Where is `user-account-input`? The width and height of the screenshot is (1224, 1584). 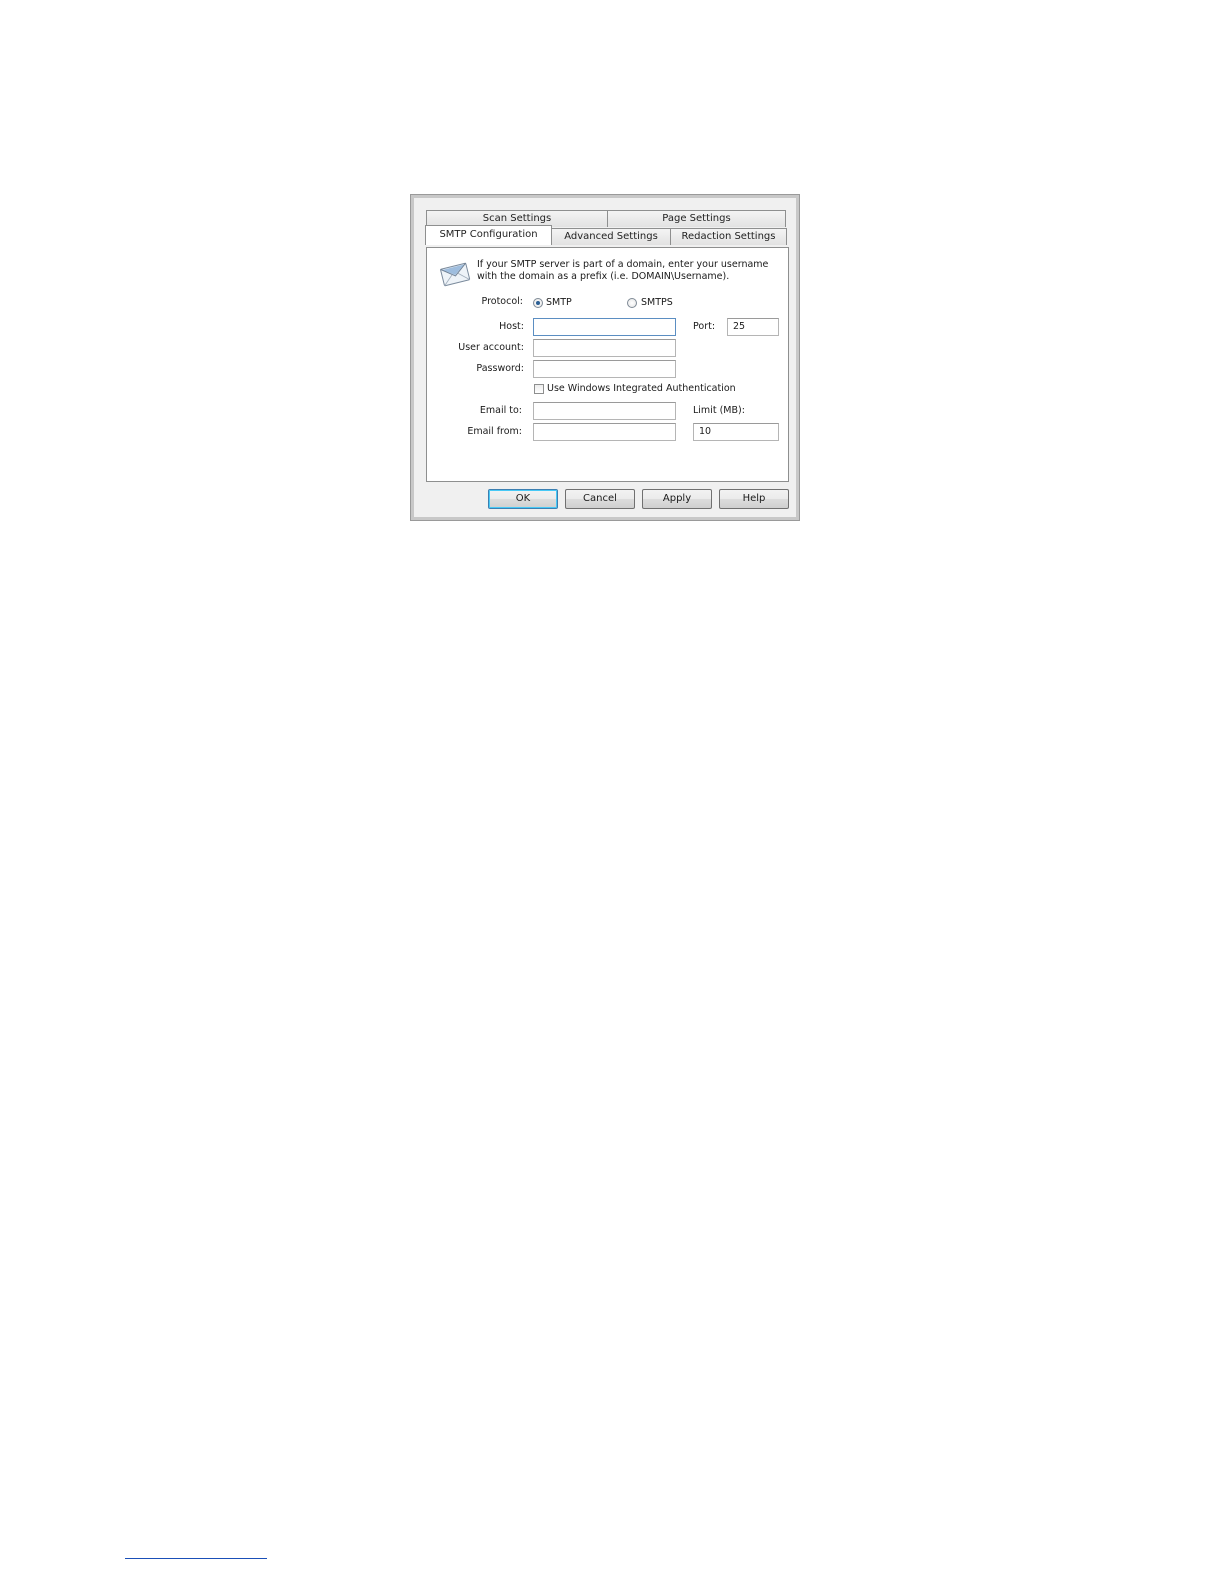 user-account-input is located at coordinates (604, 348).